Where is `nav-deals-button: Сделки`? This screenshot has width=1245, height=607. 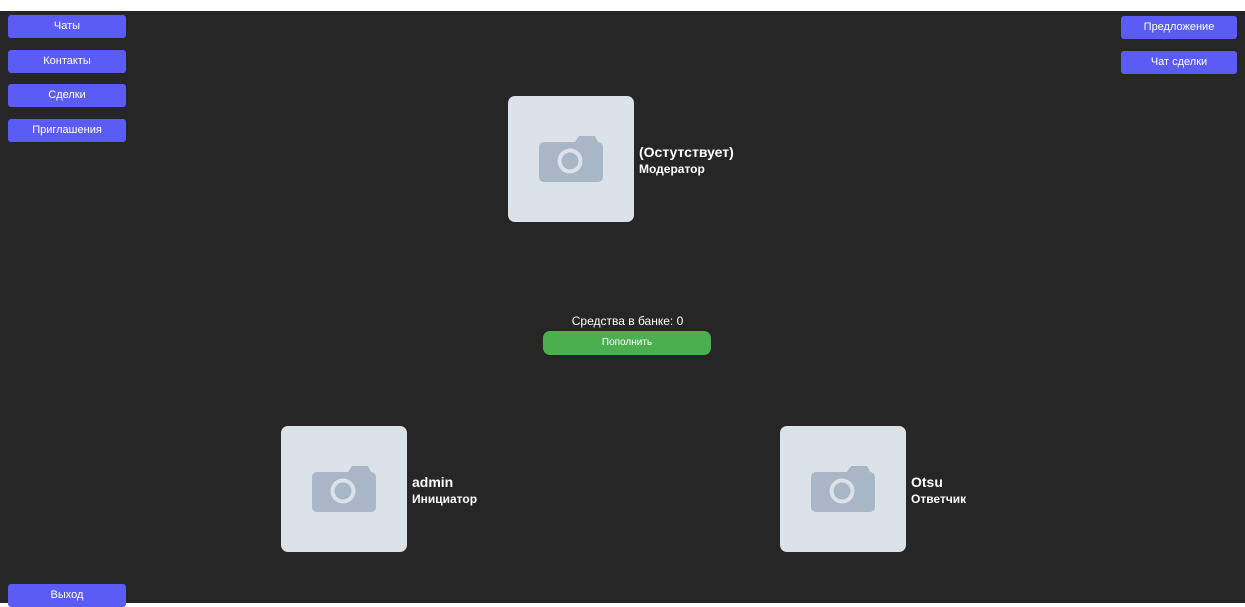 nav-deals-button: Сделки is located at coordinates (67, 95).